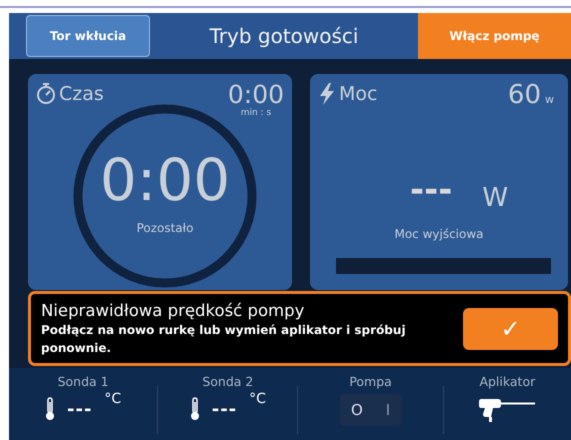 The height and width of the screenshot is (440, 571). What do you see at coordinates (224, 339) in the screenshot?
I see `alert-message: Podłącz na nowo rurkę lub wymień aplikator i spróbuj ponownie.` at bounding box center [224, 339].